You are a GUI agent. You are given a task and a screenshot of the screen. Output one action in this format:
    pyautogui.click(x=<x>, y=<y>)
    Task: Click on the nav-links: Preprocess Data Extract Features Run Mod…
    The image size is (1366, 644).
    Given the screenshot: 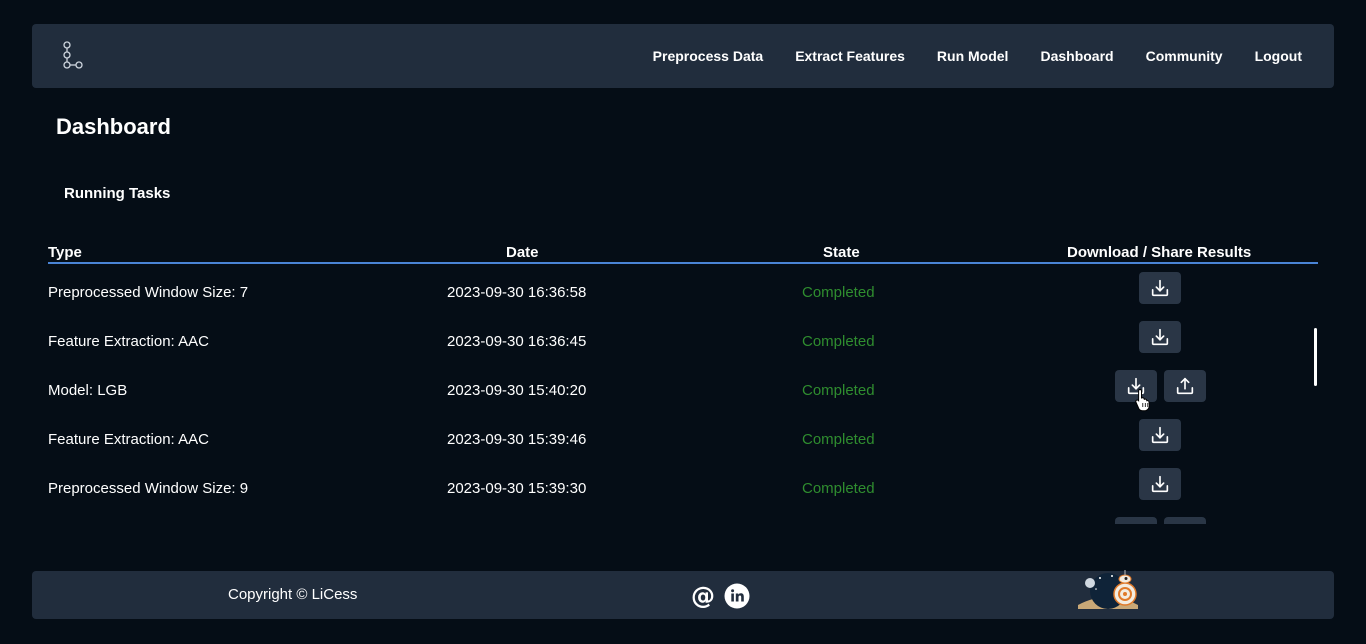 What is the action you would take?
    pyautogui.click(x=977, y=56)
    